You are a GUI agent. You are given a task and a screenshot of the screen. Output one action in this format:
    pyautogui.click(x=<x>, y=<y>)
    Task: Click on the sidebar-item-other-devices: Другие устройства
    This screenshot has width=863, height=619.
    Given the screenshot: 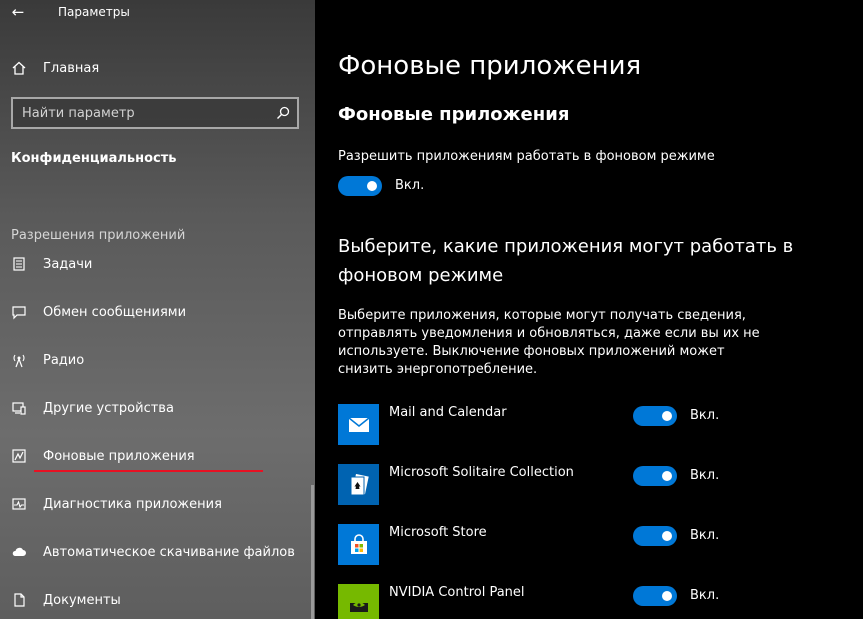 What is the action you would take?
    pyautogui.click(x=156, y=408)
    